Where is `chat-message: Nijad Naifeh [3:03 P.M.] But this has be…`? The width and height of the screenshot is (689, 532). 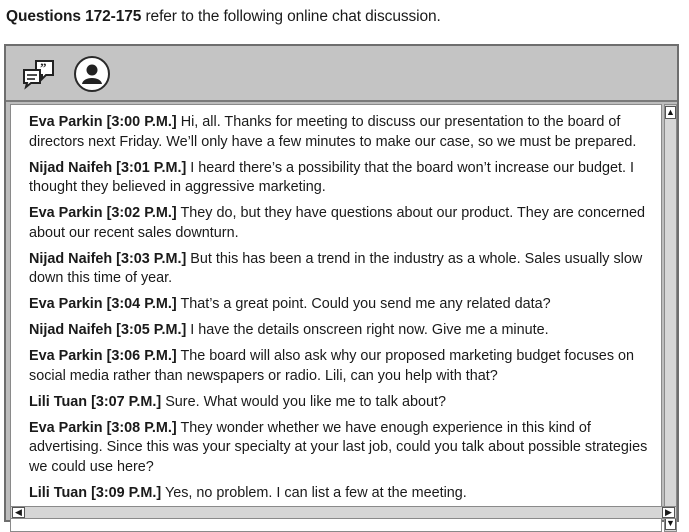 chat-message: Nijad Naifeh [3:03 P.M.] But this has be… is located at coordinates (341, 269).